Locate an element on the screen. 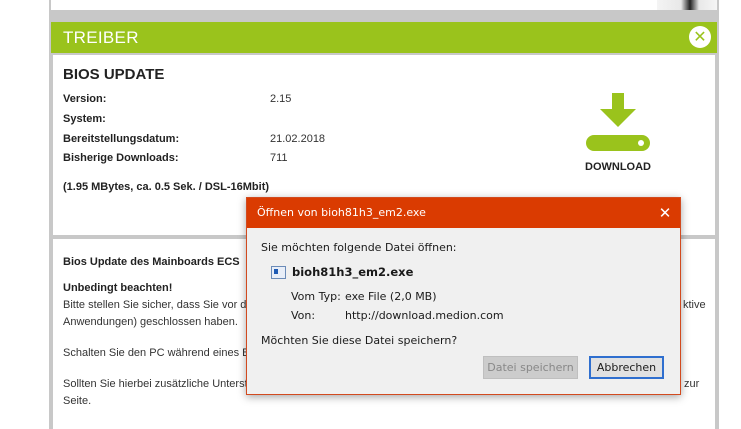  download-label: DOWNLOAD is located at coordinates (618, 167).